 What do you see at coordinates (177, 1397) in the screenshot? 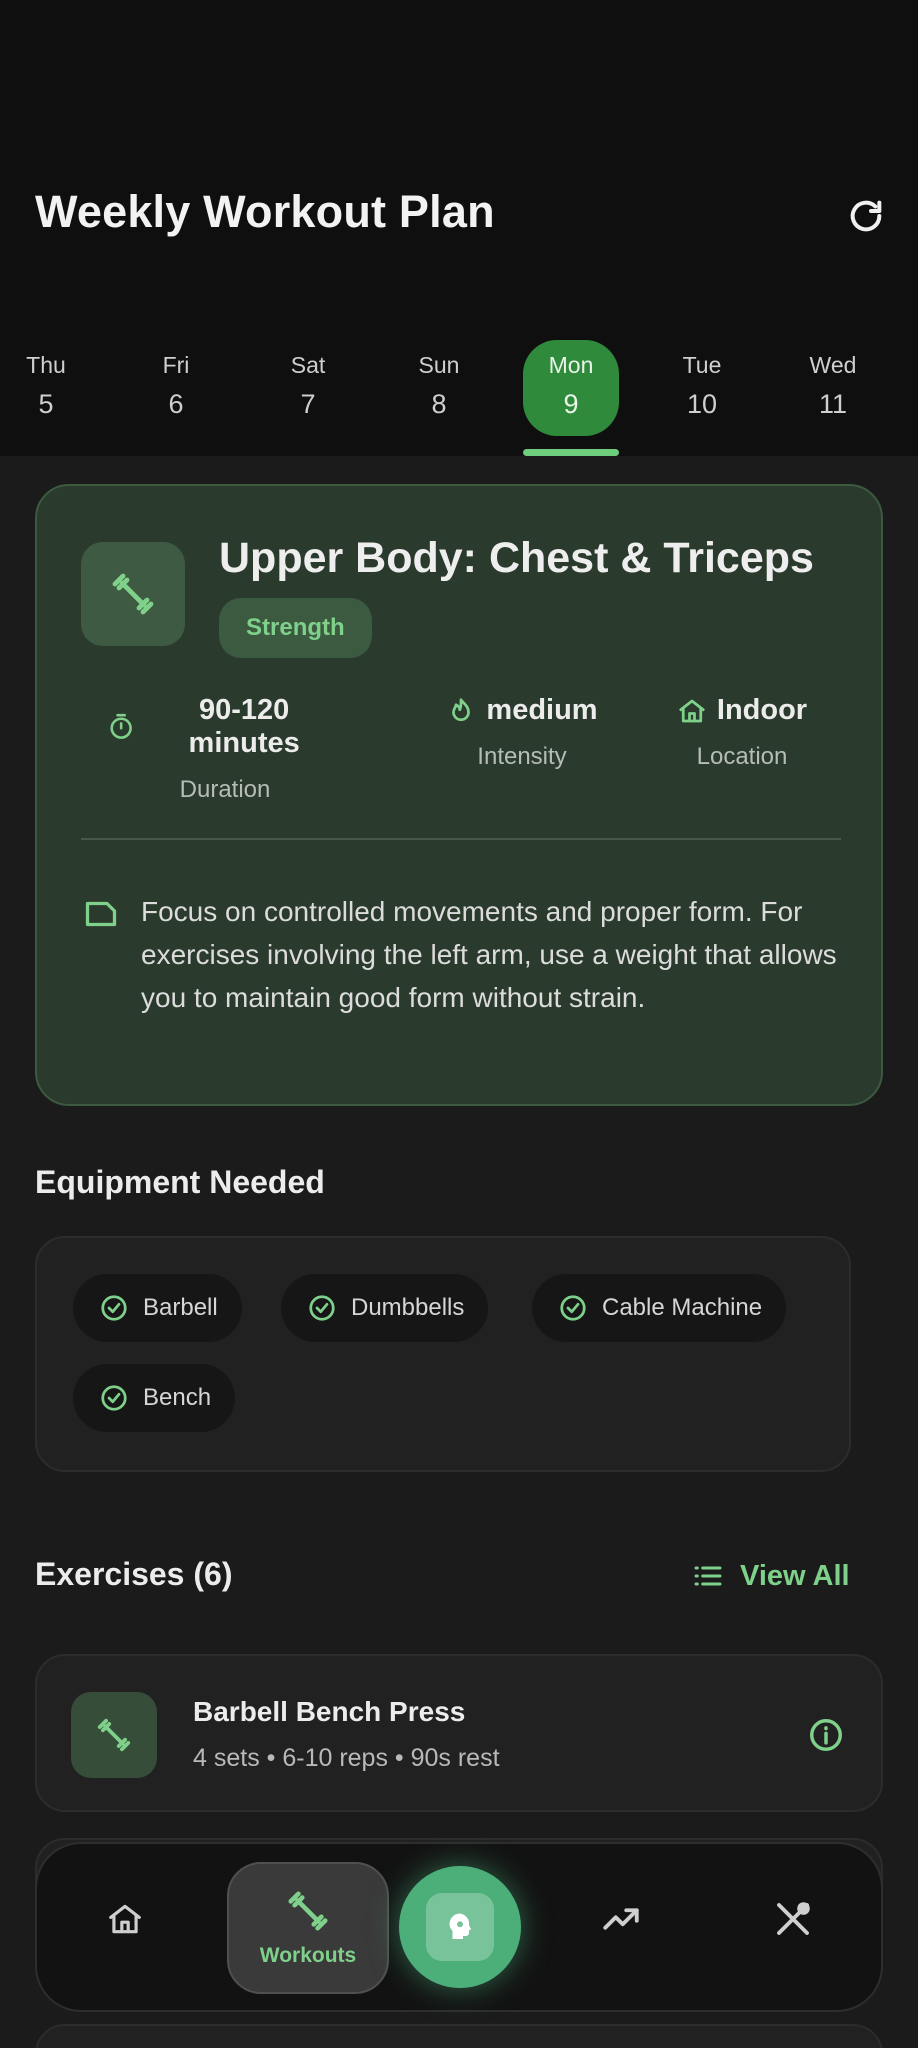
I see `equipment-label: Bench` at bounding box center [177, 1397].